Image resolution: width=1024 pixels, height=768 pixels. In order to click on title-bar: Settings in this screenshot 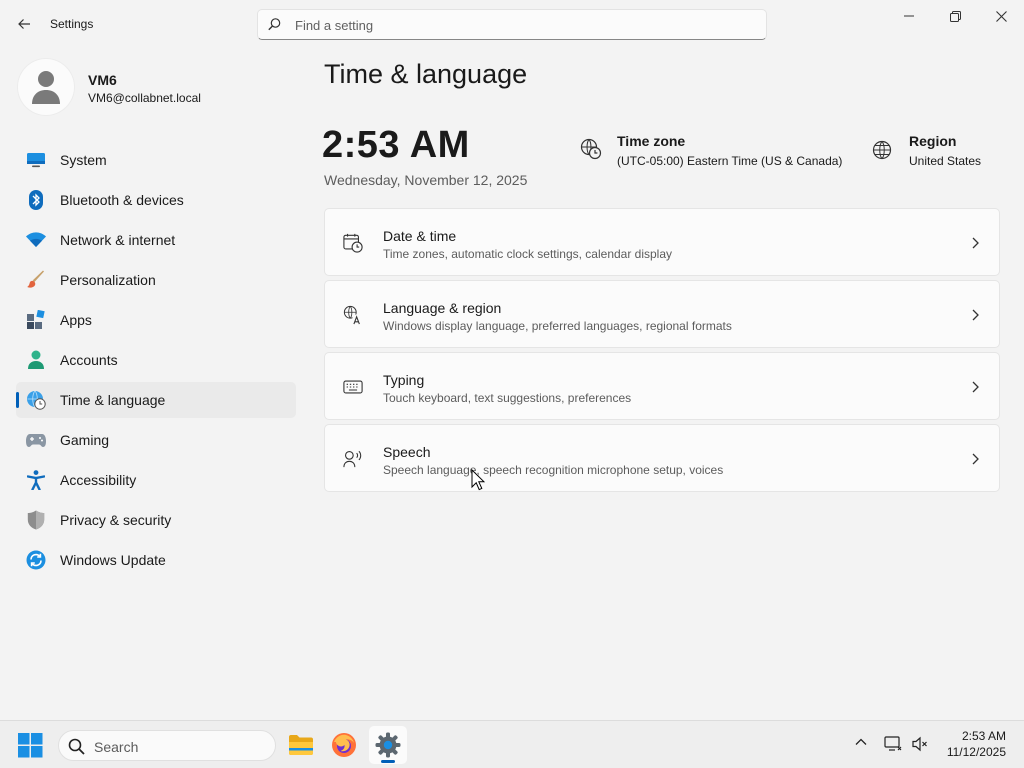, I will do `click(512, 24)`.